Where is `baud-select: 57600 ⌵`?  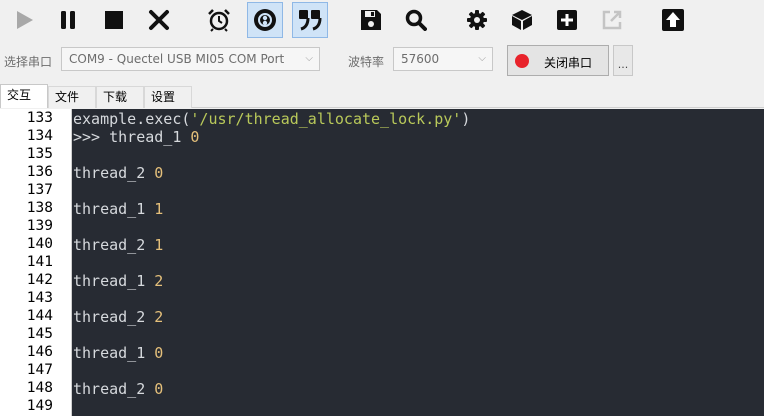
baud-select: 57600 ⌵ is located at coordinates (443, 59).